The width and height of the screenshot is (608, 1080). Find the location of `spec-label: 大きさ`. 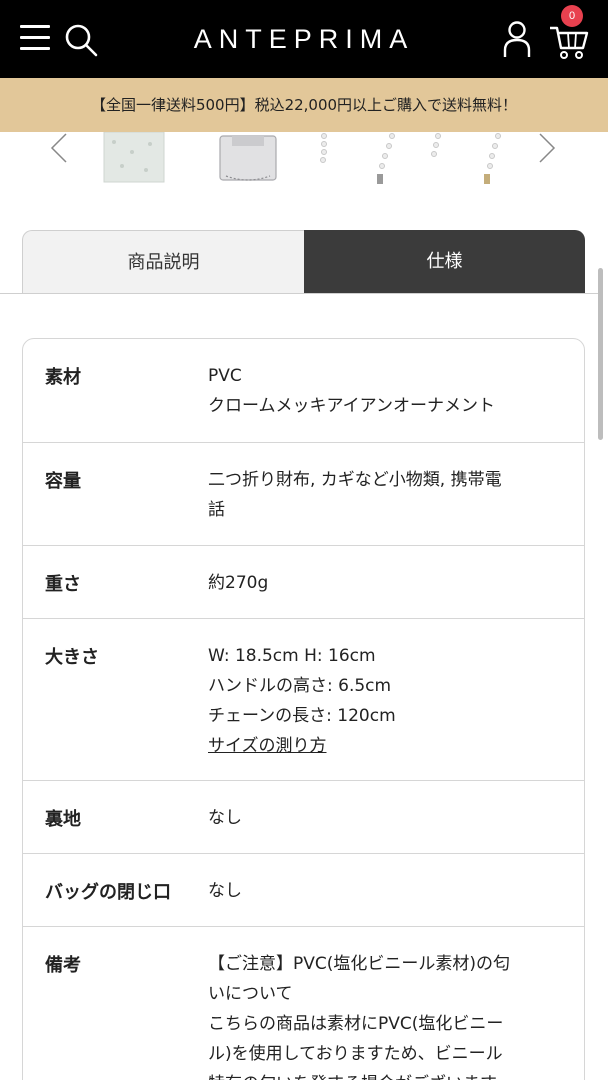

spec-label: 大きさ is located at coordinates (72, 657).